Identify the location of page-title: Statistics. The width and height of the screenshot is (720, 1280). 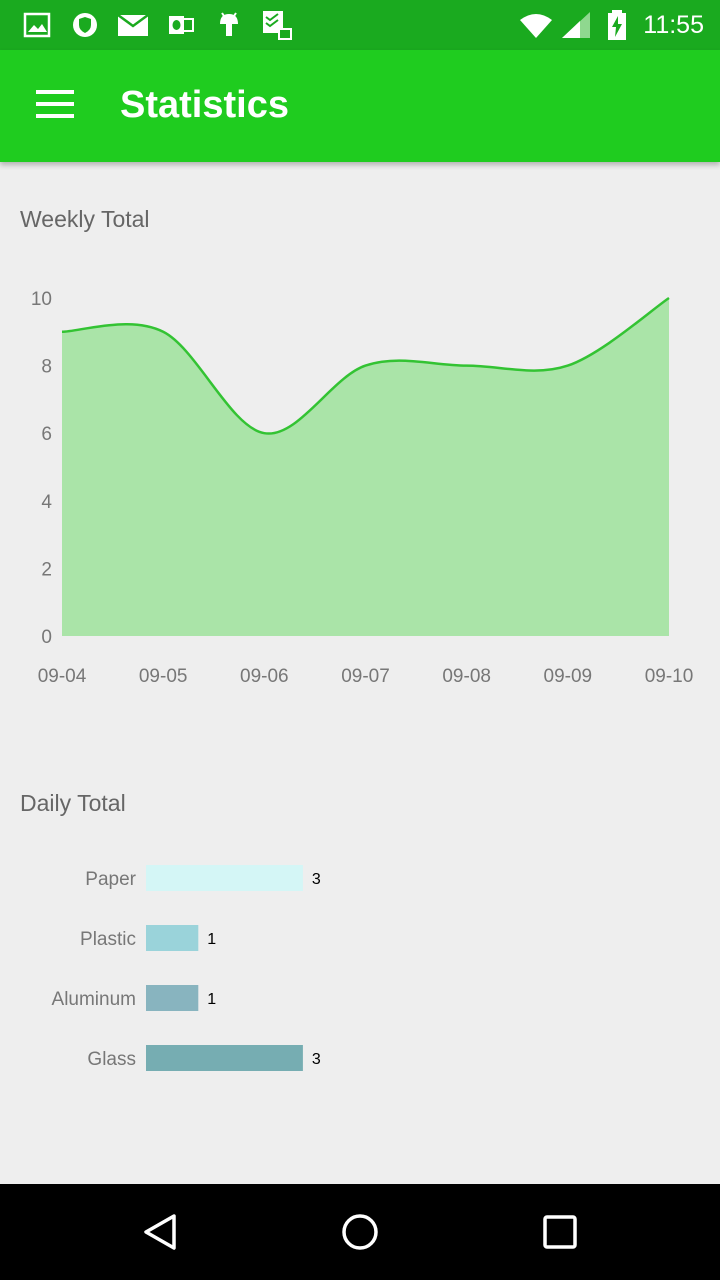
(204, 105).